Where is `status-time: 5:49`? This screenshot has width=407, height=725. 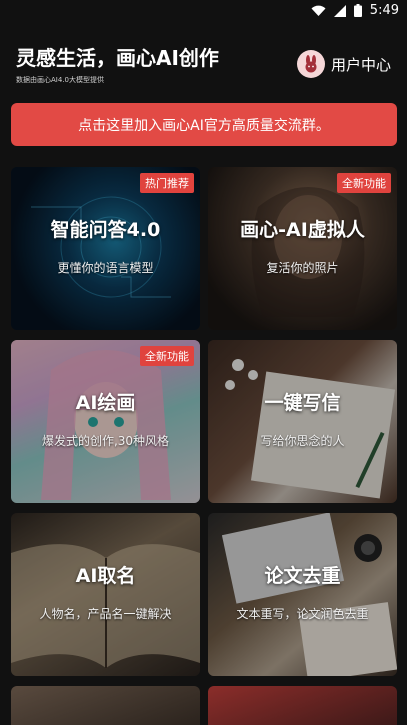 status-time: 5:49 is located at coordinates (384, 10).